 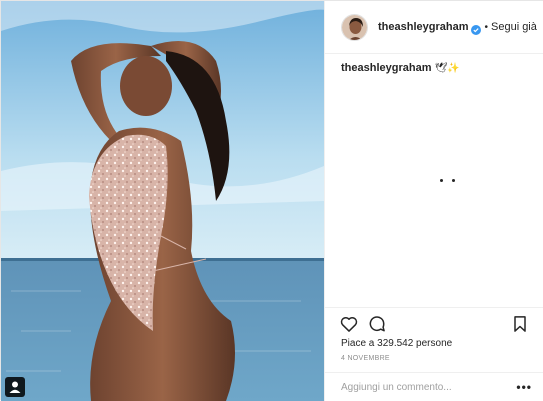 I want to click on user-tag-icon, so click(x=15, y=387).